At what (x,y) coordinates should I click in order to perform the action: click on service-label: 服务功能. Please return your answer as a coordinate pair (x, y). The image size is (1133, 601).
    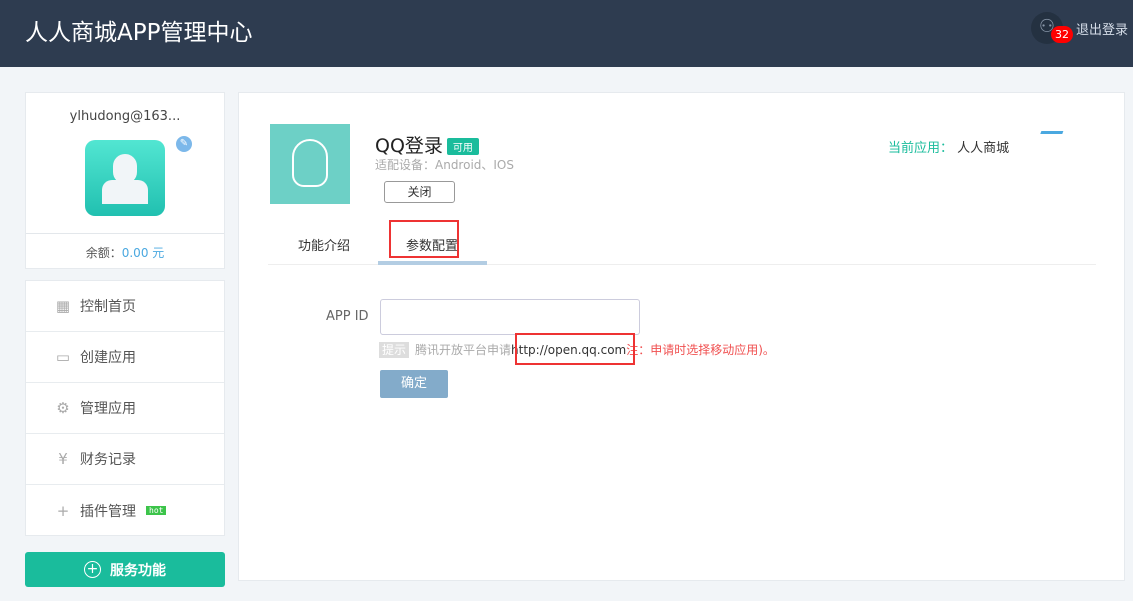
    Looking at the image, I should click on (138, 570).